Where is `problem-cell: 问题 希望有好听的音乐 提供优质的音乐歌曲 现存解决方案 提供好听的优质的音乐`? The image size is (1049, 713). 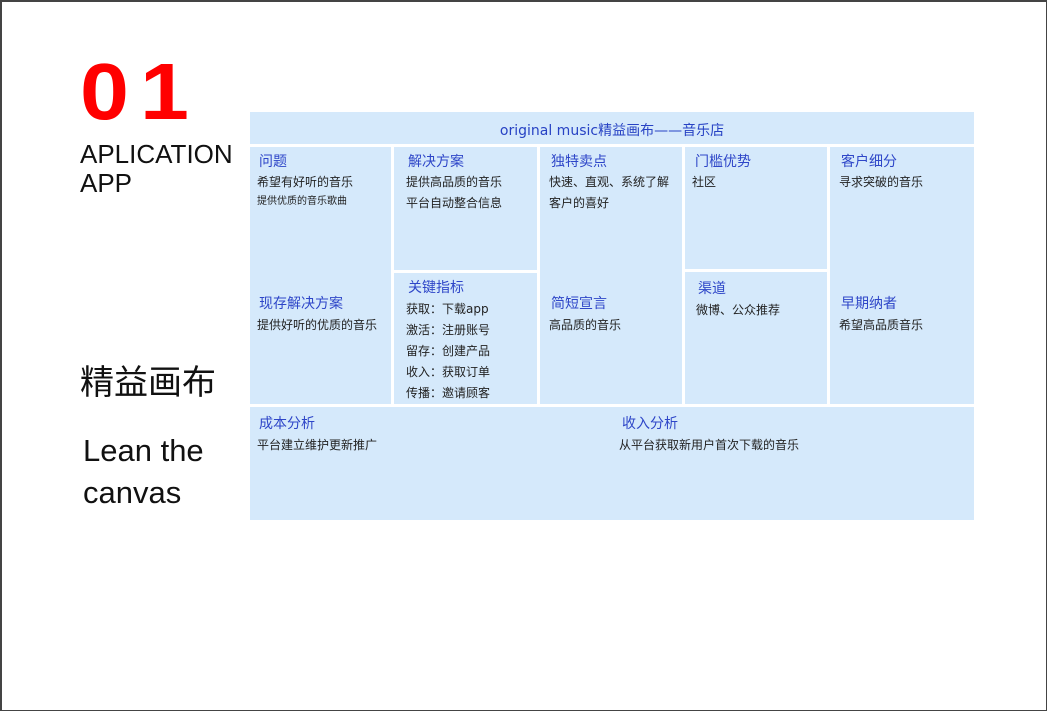 problem-cell: 问题 希望有好听的音乐 提供优质的音乐歌曲 现存解决方案 提供好听的优质的音乐 is located at coordinates (320, 275).